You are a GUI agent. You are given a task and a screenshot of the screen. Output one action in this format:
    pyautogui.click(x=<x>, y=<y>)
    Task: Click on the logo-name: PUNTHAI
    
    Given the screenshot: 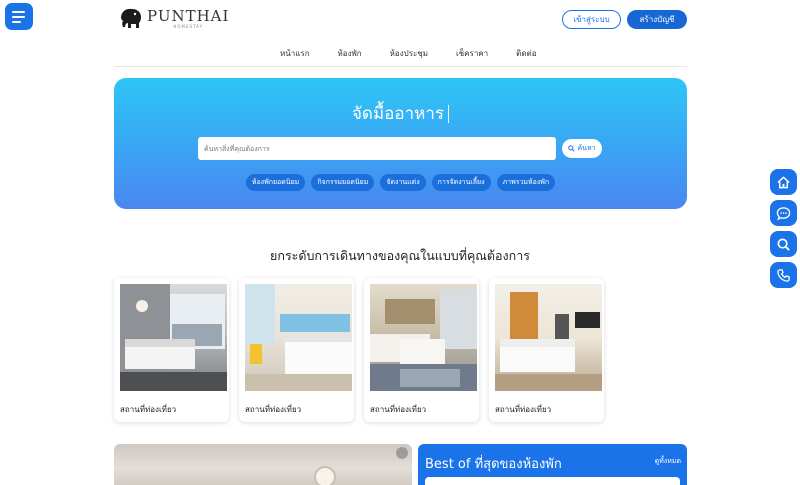 What is the action you would take?
    pyautogui.click(x=188, y=15)
    